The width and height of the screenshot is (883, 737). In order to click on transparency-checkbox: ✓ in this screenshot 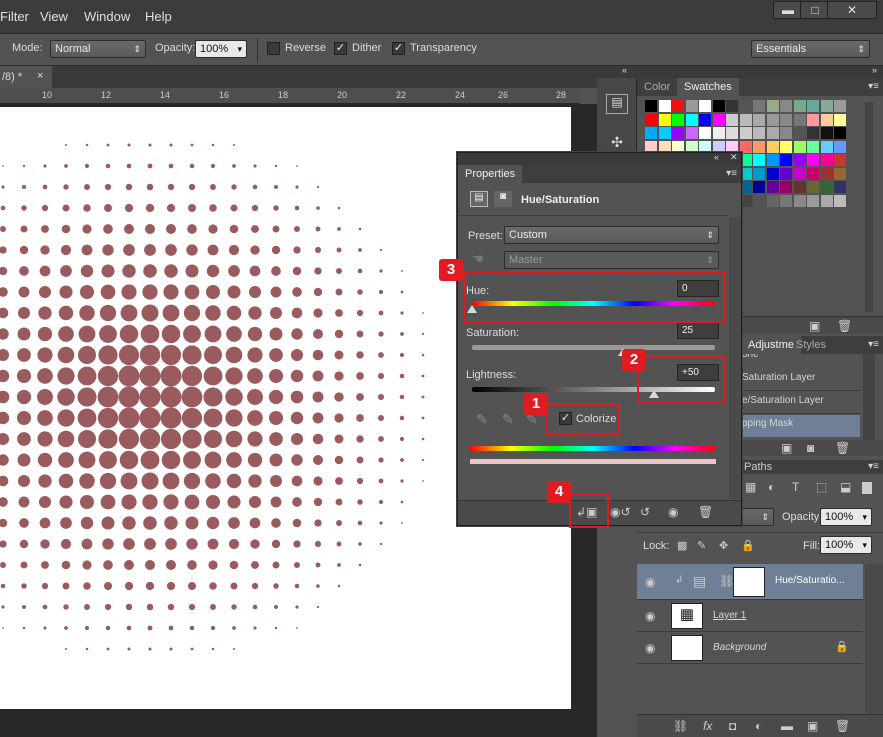, I will do `click(398, 48)`.